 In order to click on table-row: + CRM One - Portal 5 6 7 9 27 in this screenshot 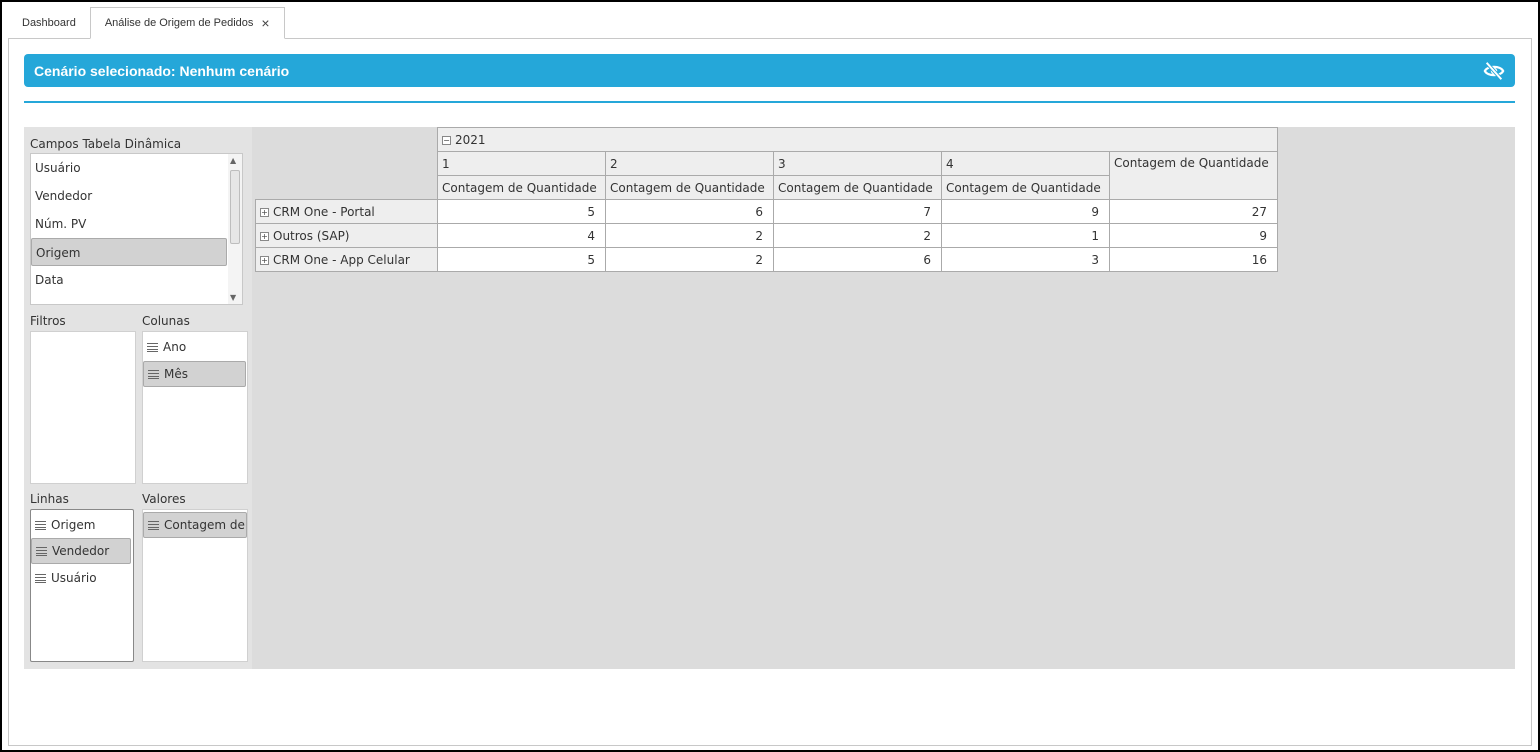, I will do `click(766, 211)`.